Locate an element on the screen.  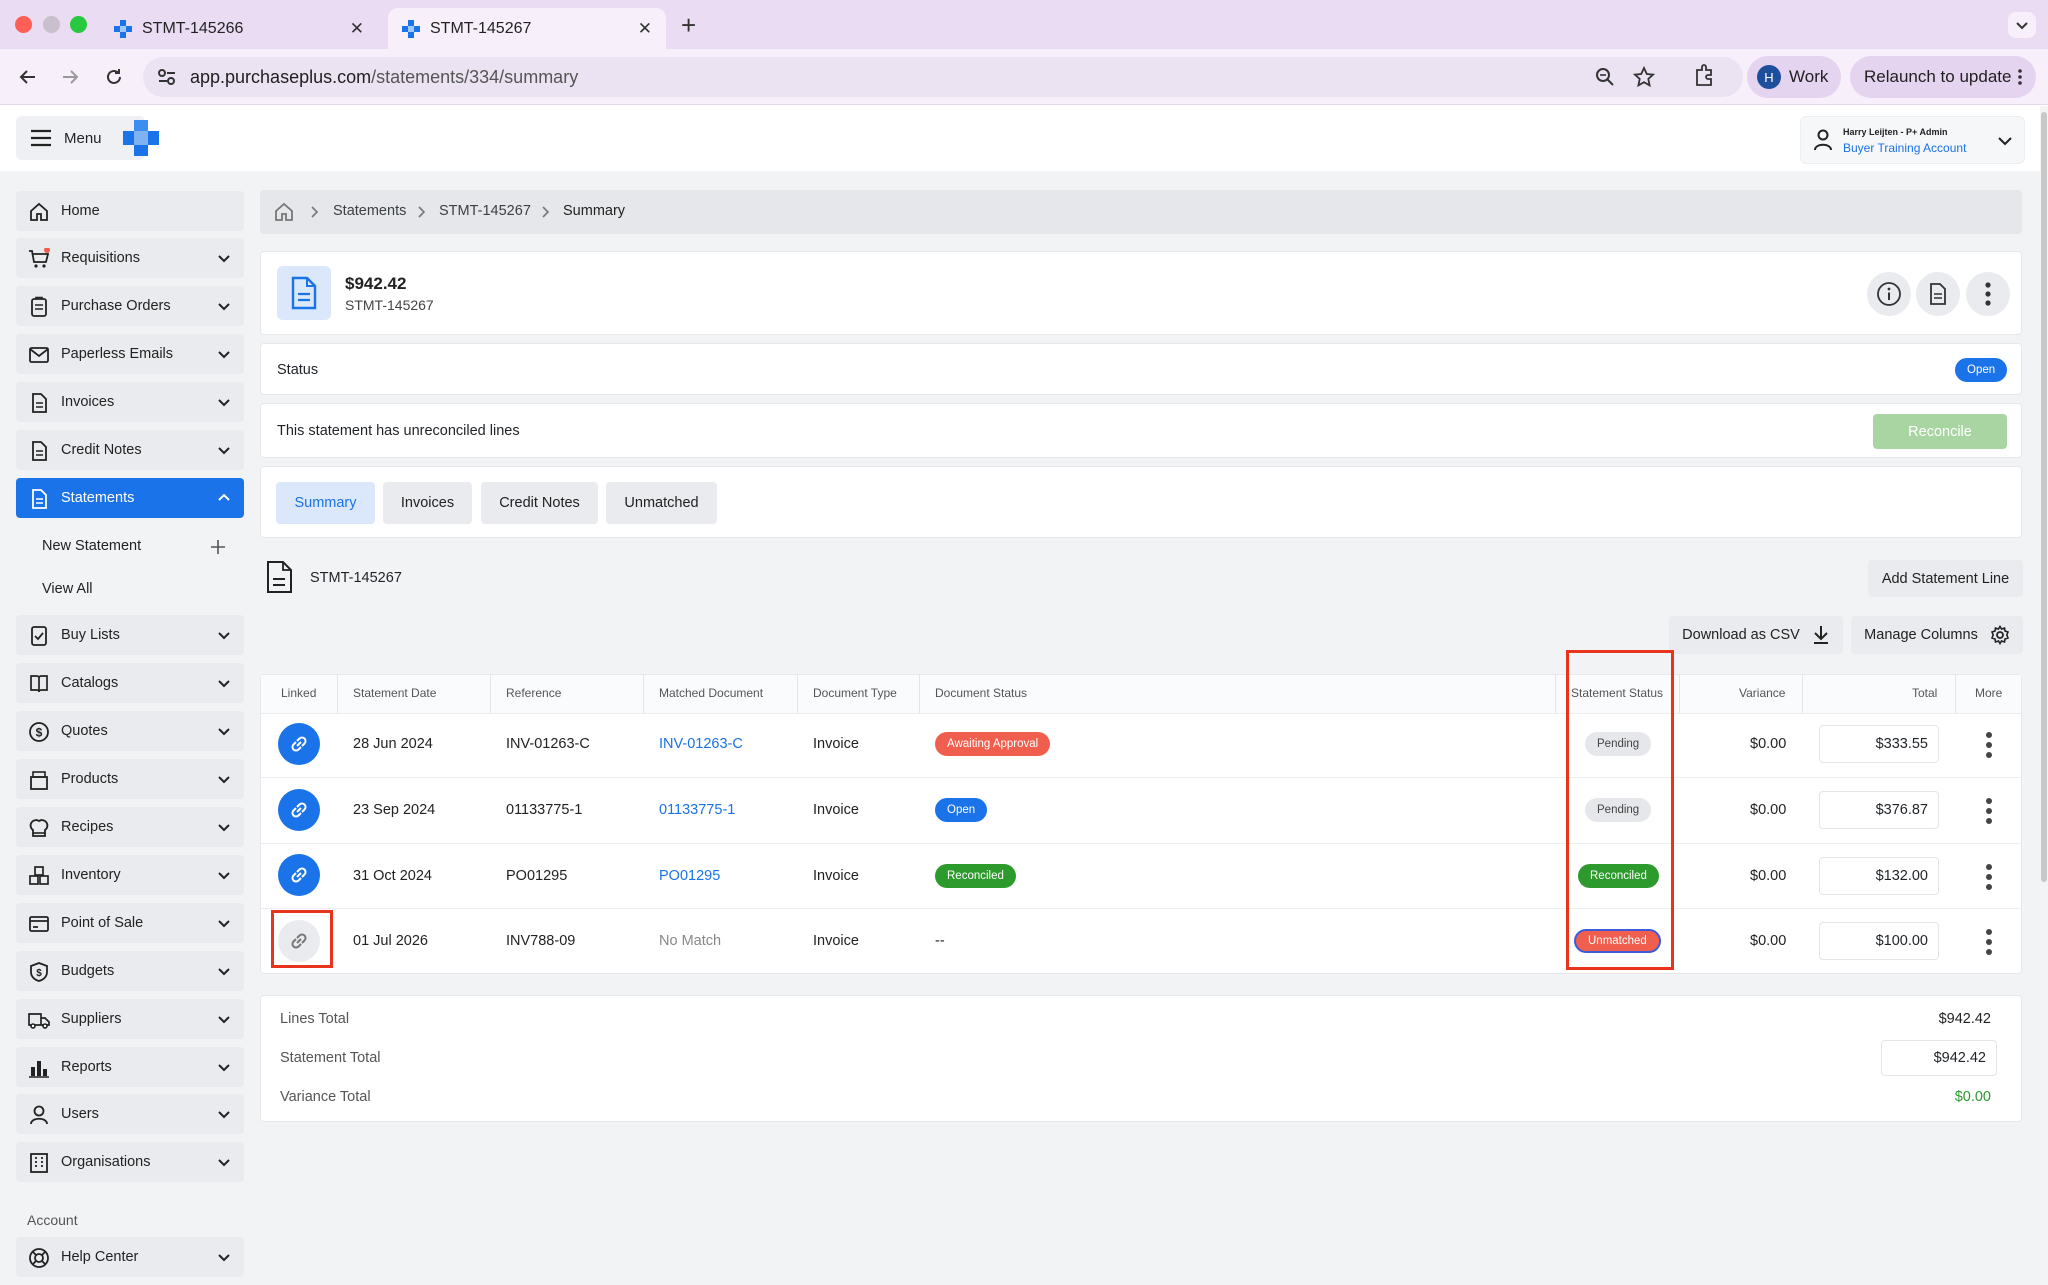
relaunch-button: Relaunch to update is located at coordinates (1943, 77).